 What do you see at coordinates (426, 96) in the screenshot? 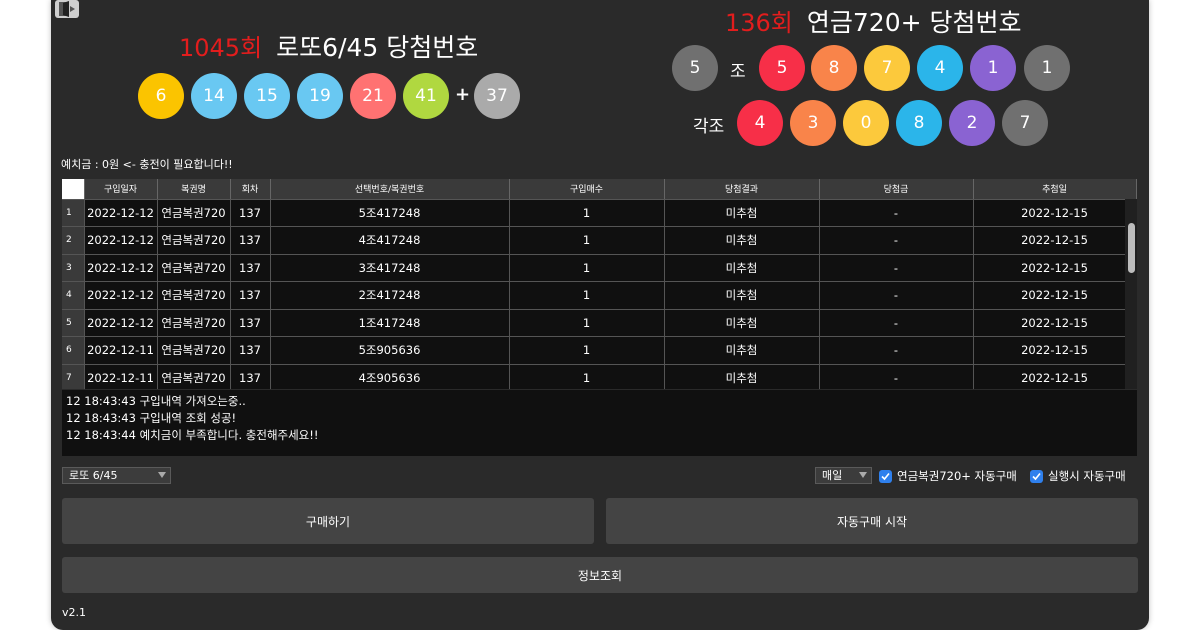
I see `lotto-ball: 41` at bounding box center [426, 96].